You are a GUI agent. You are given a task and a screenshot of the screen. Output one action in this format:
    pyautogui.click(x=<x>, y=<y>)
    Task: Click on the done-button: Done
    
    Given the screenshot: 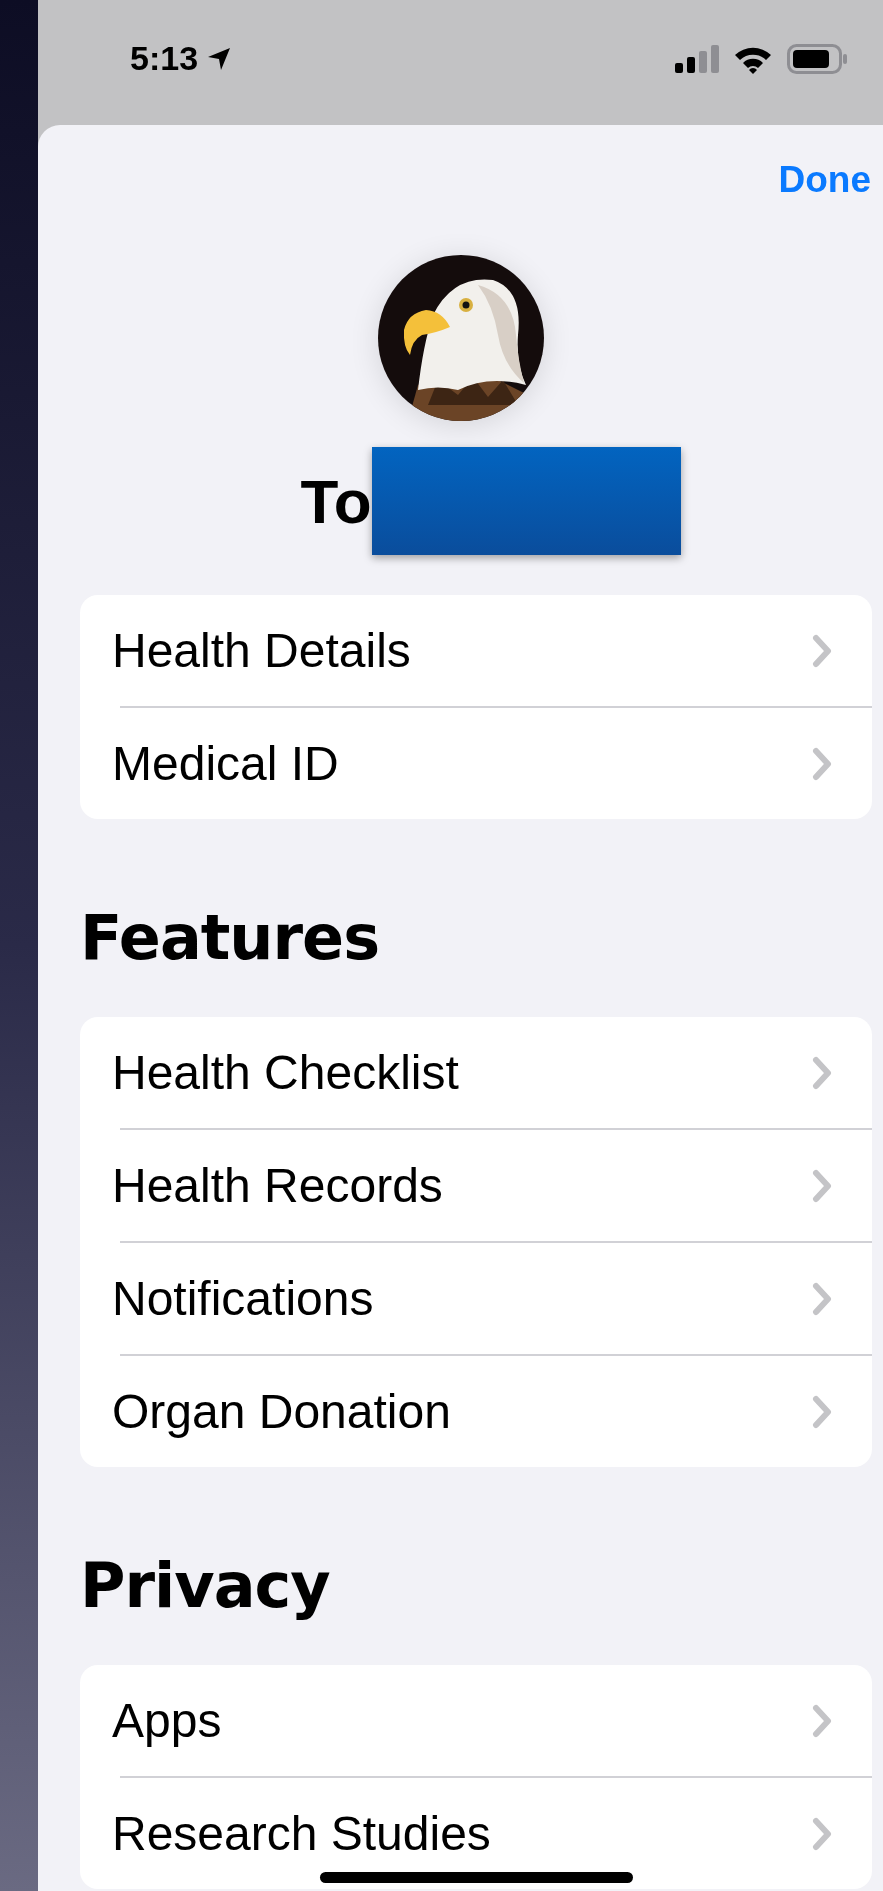 What is the action you would take?
    pyautogui.click(x=824, y=180)
    